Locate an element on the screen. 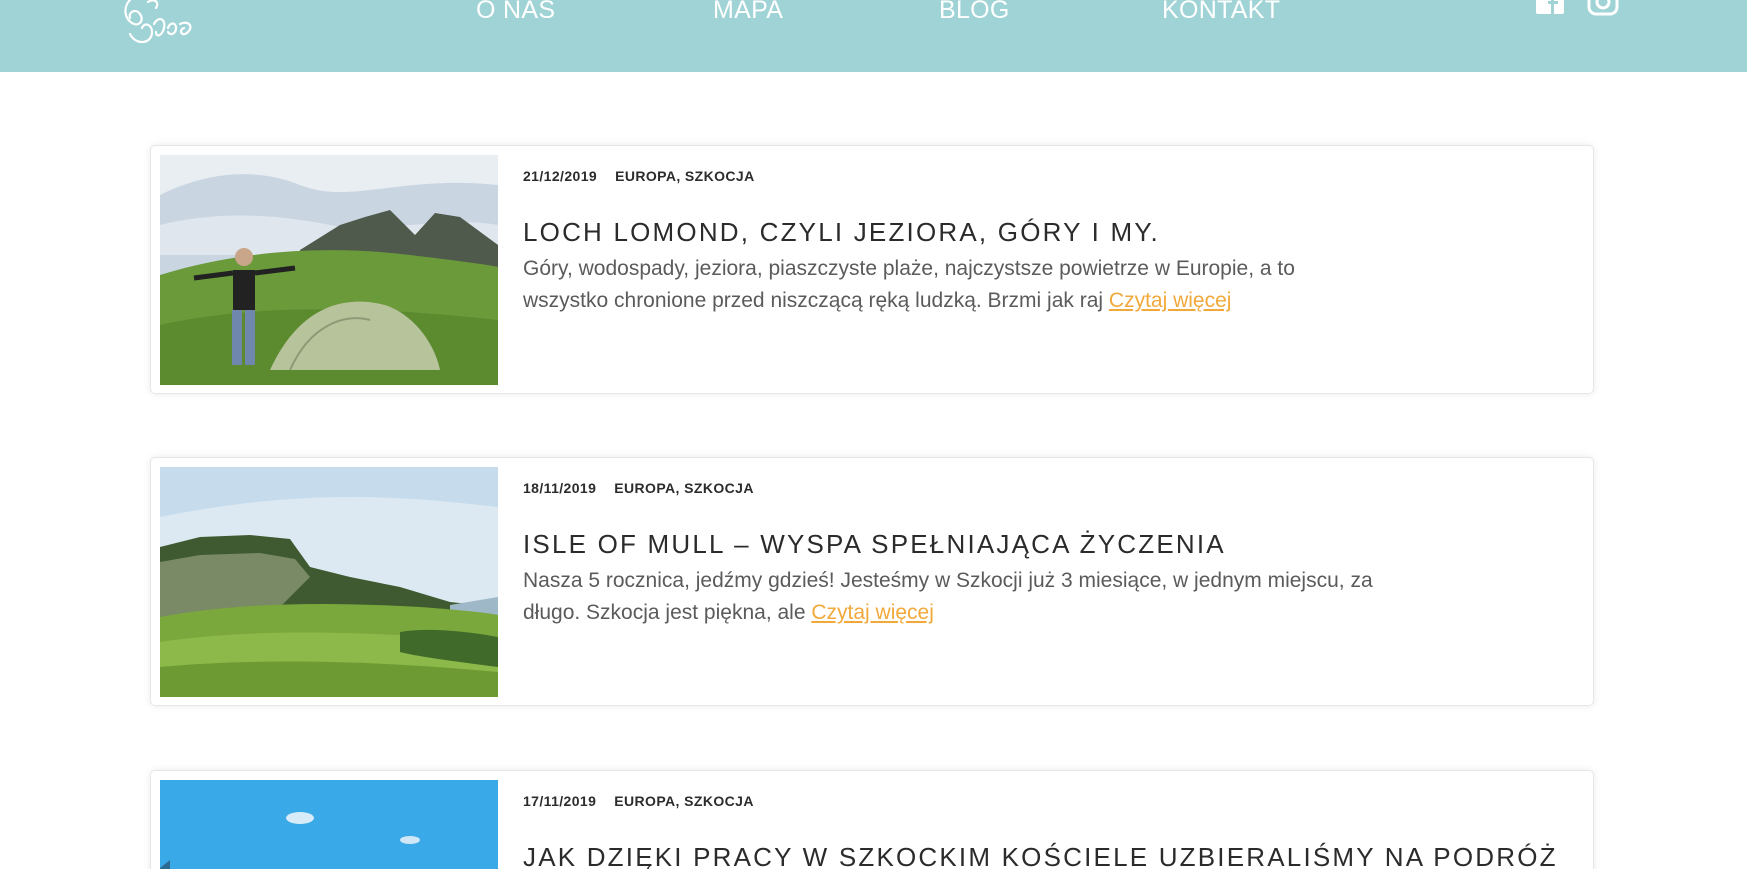 The width and height of the screenshot is (1747, 869). post-meta: 18/11/2019 EUROPA, SZKOCJA is located at coordinates (647, 488).